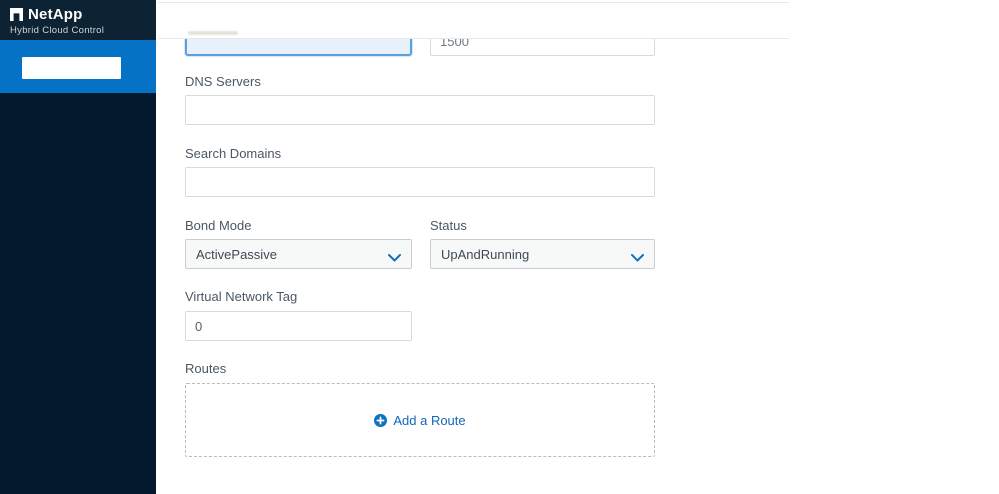 The height and width of the screenshot is (494, 999). What do you see at coordinates (206, 368) in the screenshot?
I see `routes-label: Routes` at bounding box center [206, 368].